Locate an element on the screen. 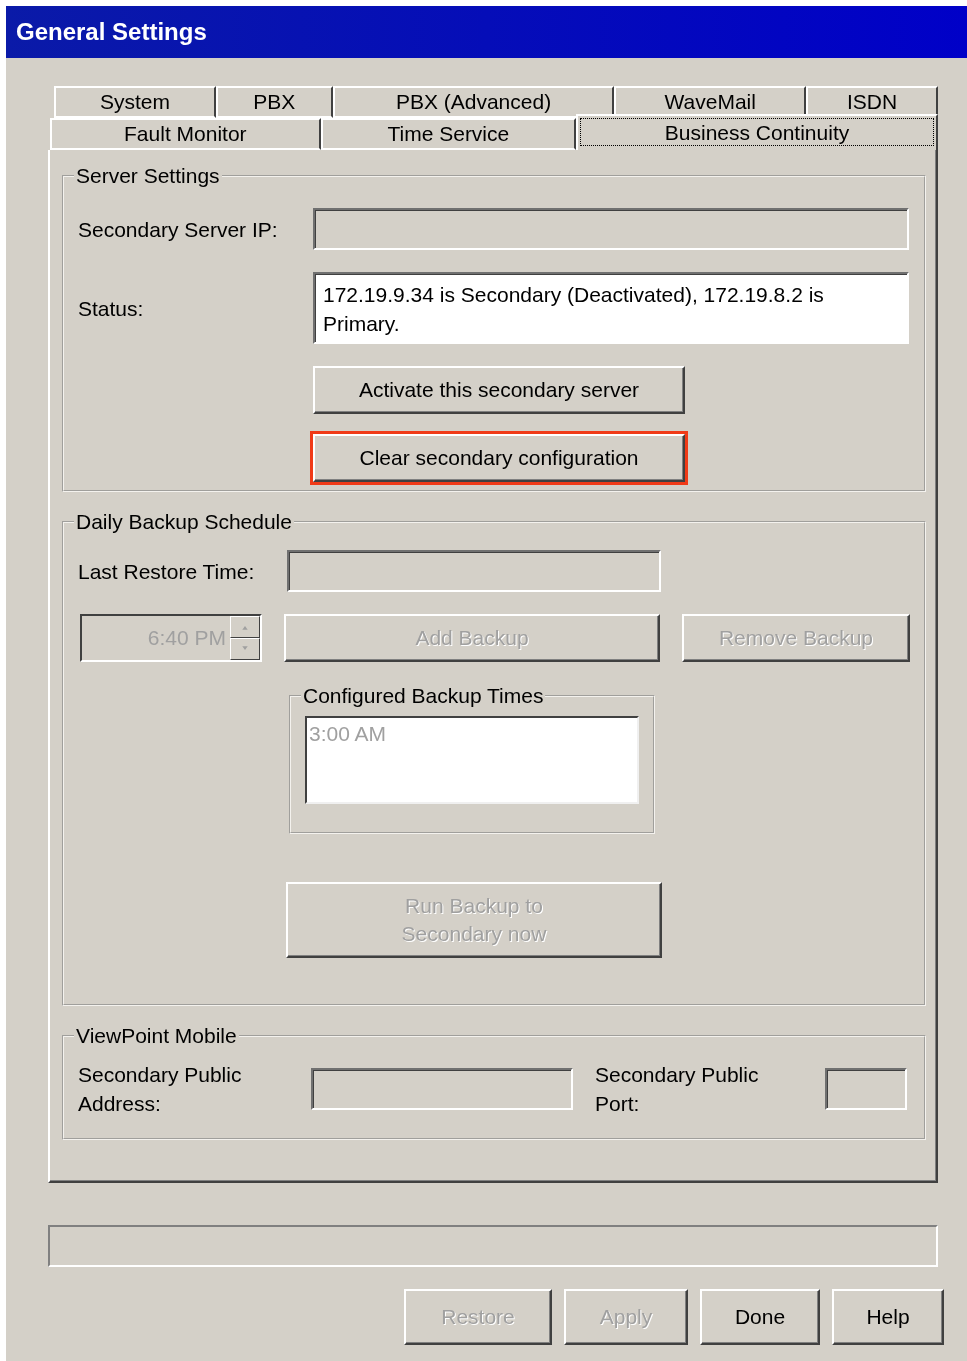  tab: PBX (Advanced) is located at coordinates (473, 102).